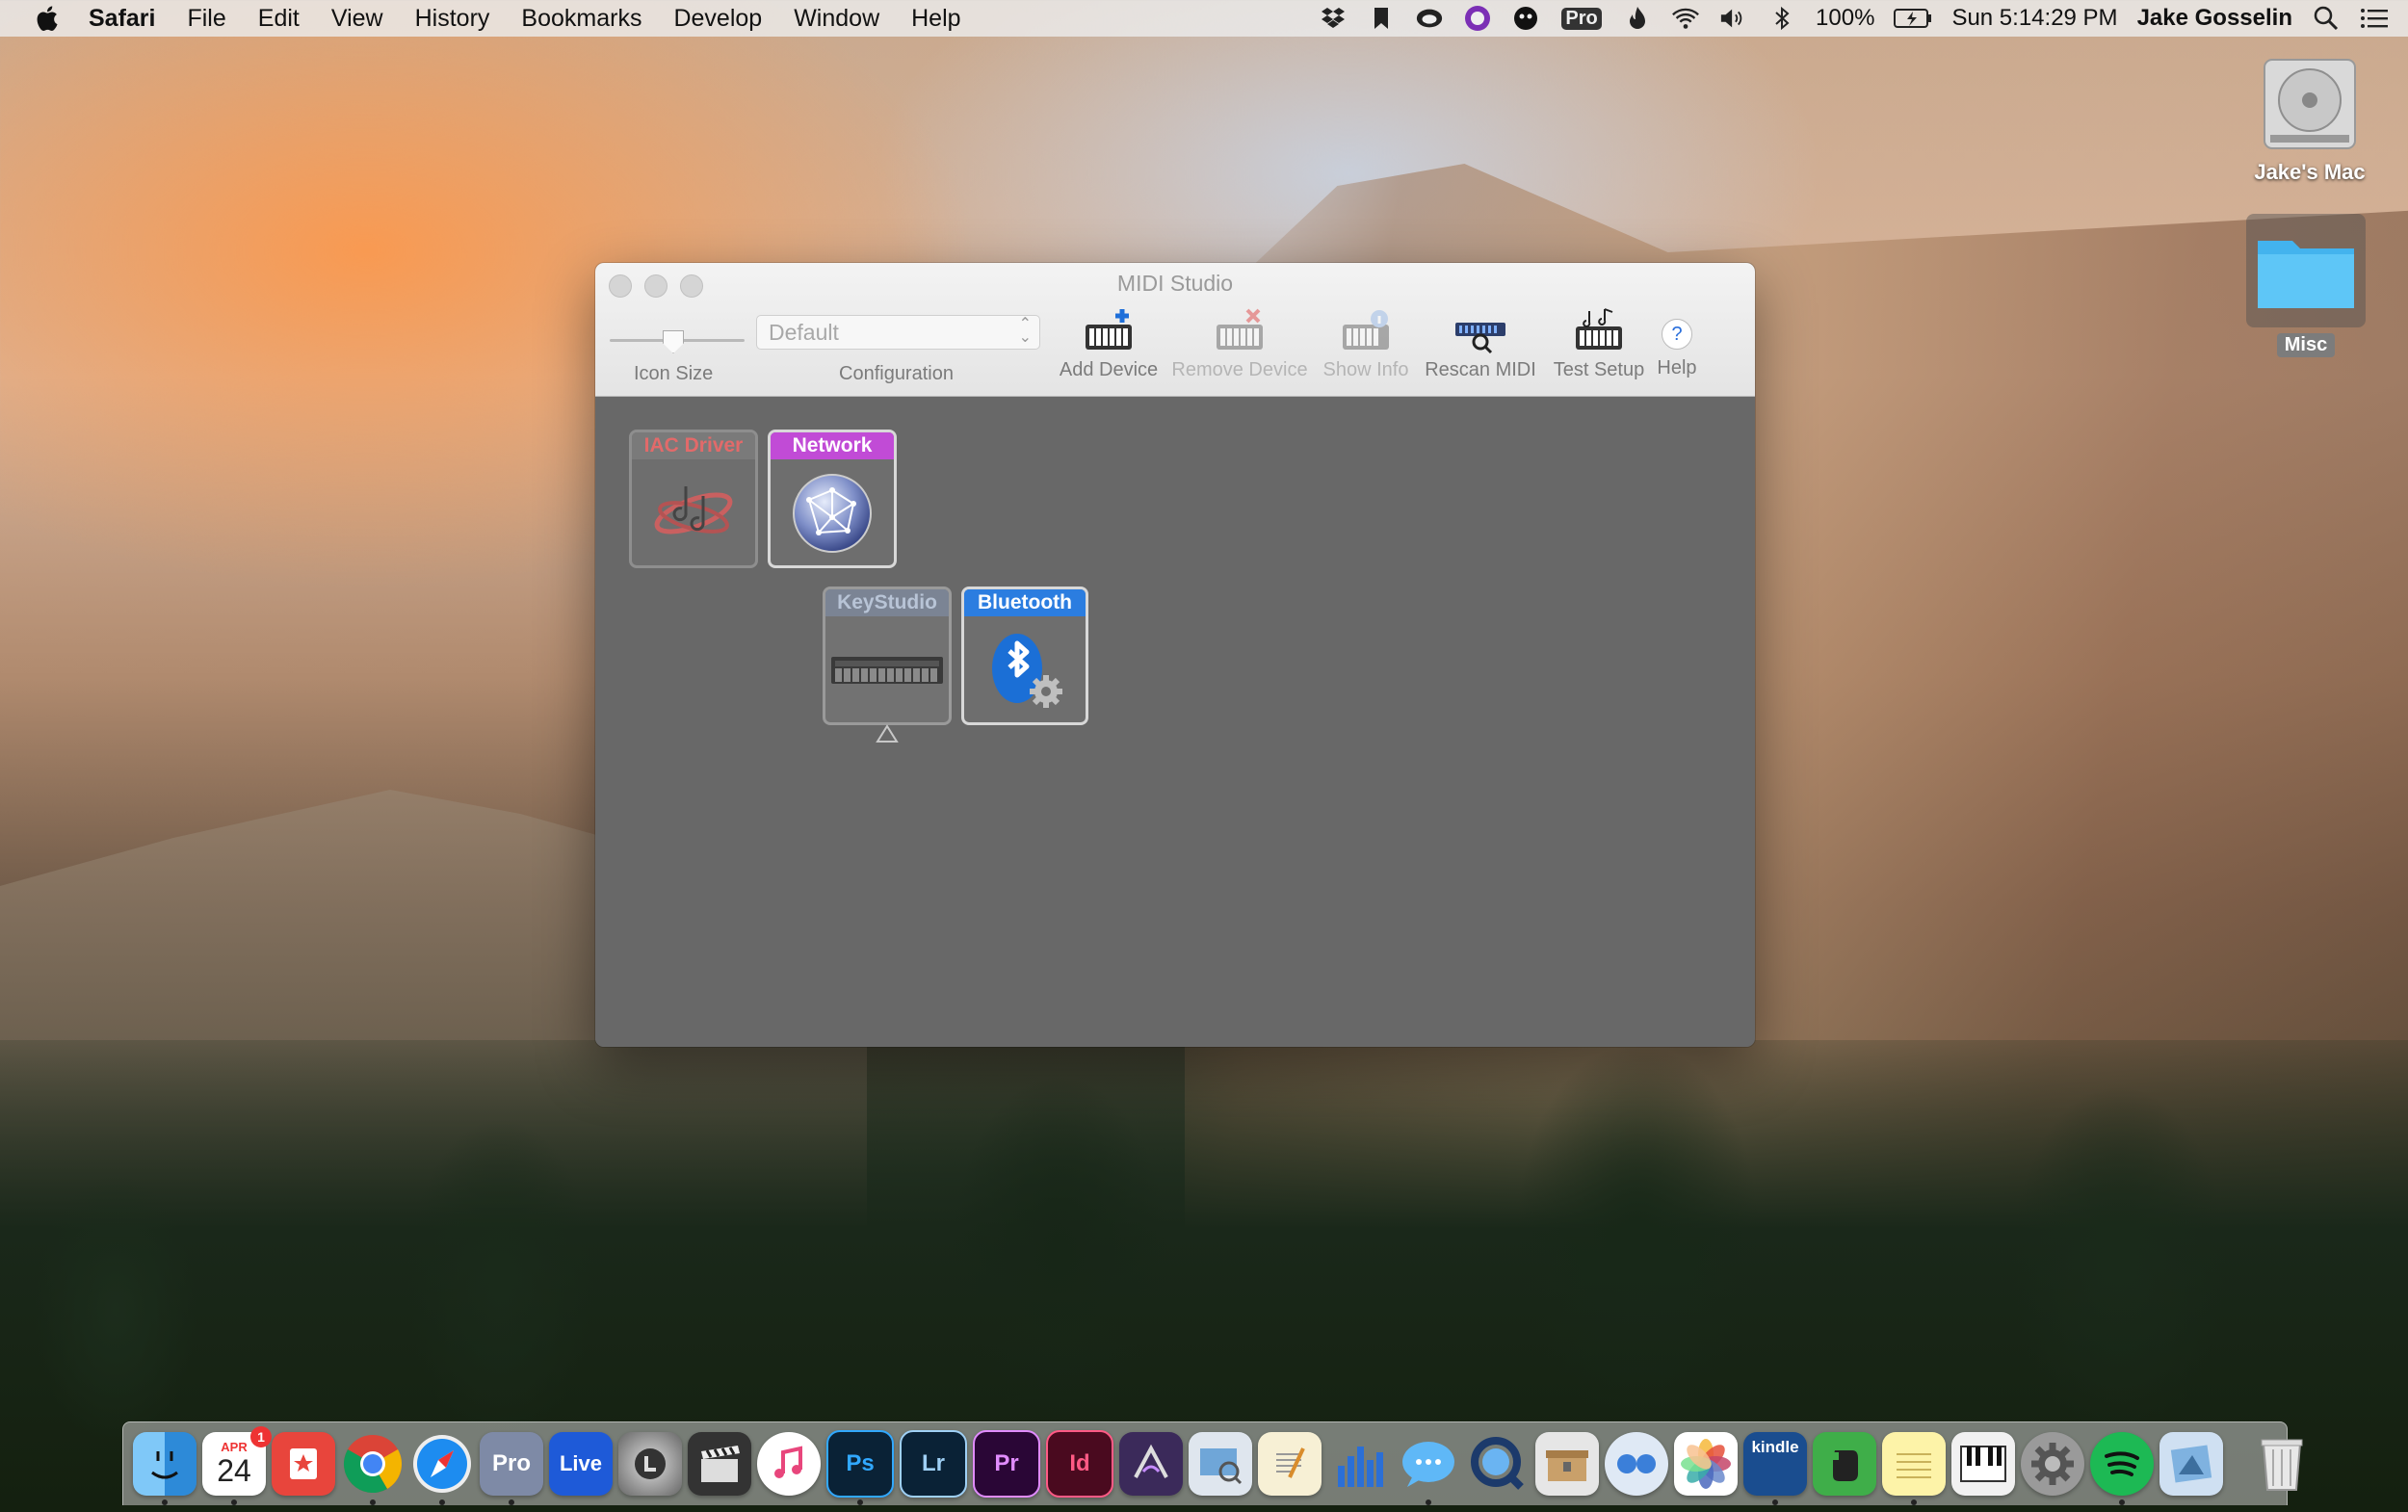  Describe the element at coordinates (1775, 1468) in the screenshot. I see `dock-kindle: kindle` at that location.